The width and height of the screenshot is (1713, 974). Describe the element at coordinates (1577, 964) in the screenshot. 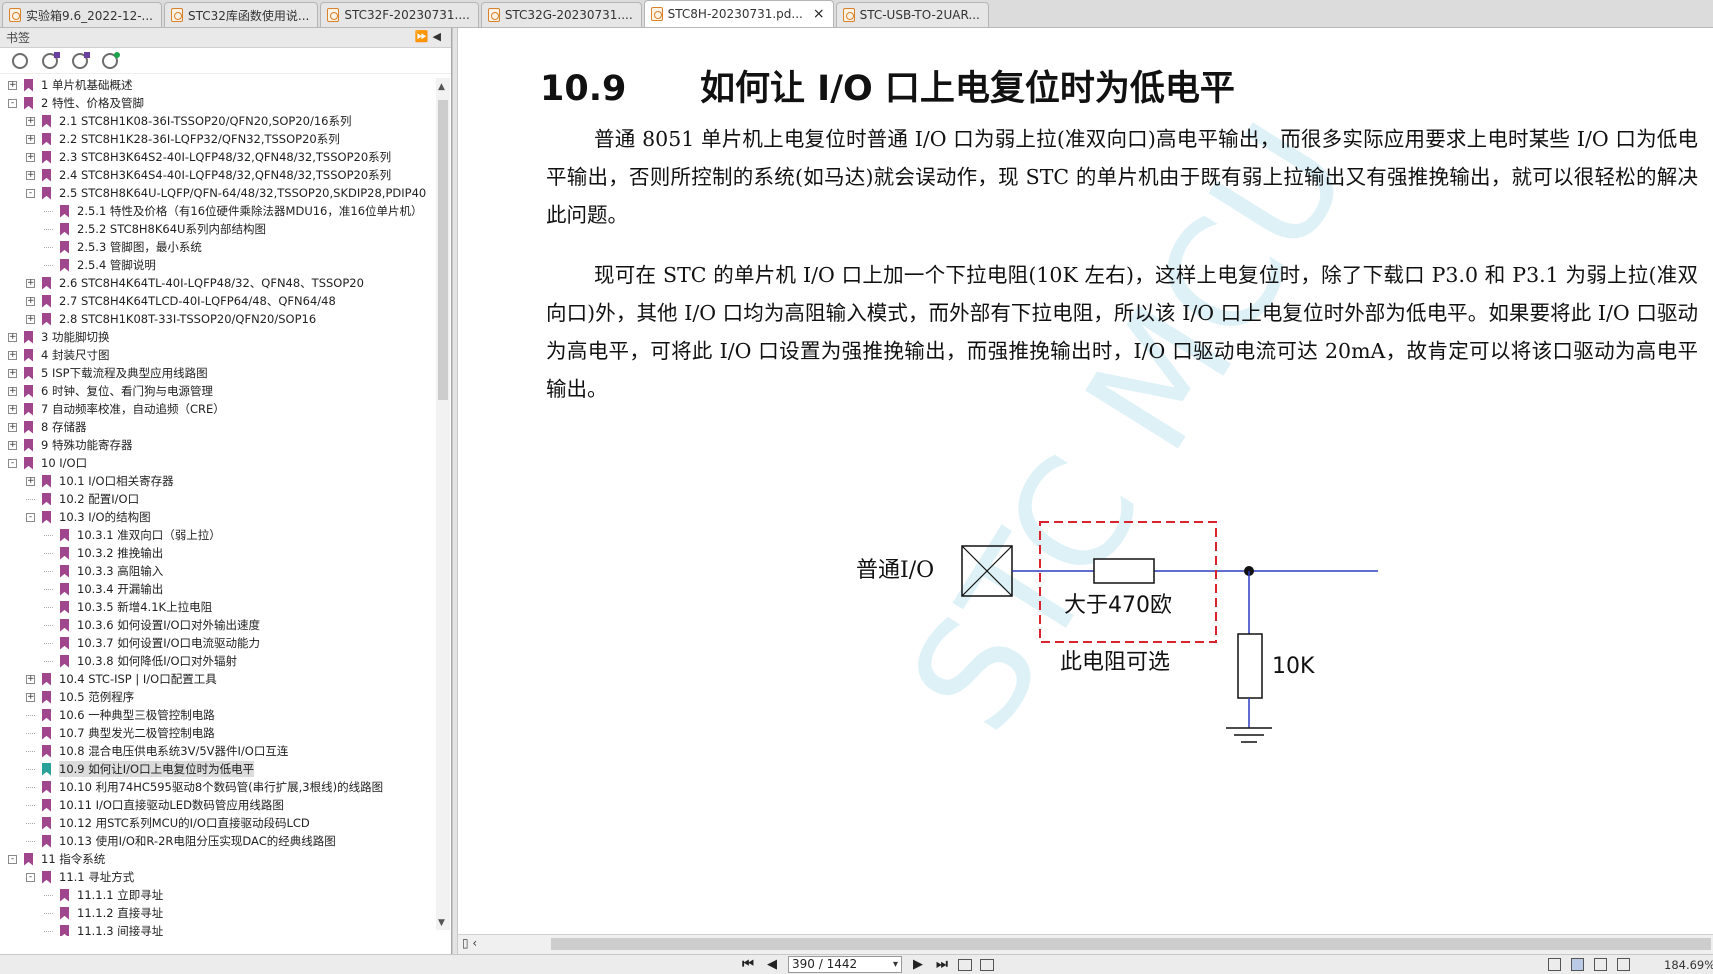

I see `continuous-view-icon` at that location.